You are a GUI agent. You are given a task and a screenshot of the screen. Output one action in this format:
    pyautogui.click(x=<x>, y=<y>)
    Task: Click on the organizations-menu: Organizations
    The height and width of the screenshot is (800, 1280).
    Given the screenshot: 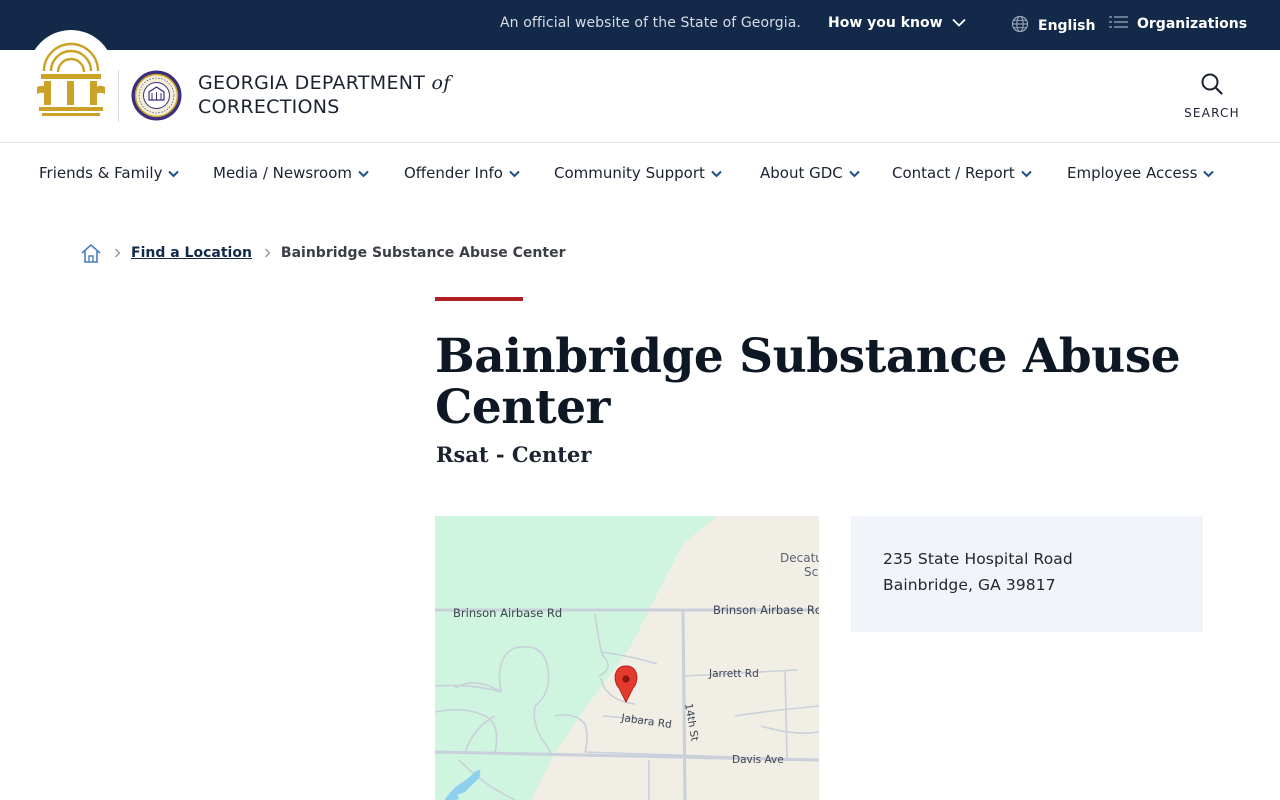 What is the action you would take?
    pyautogui.click(x=1178, y=24)
    